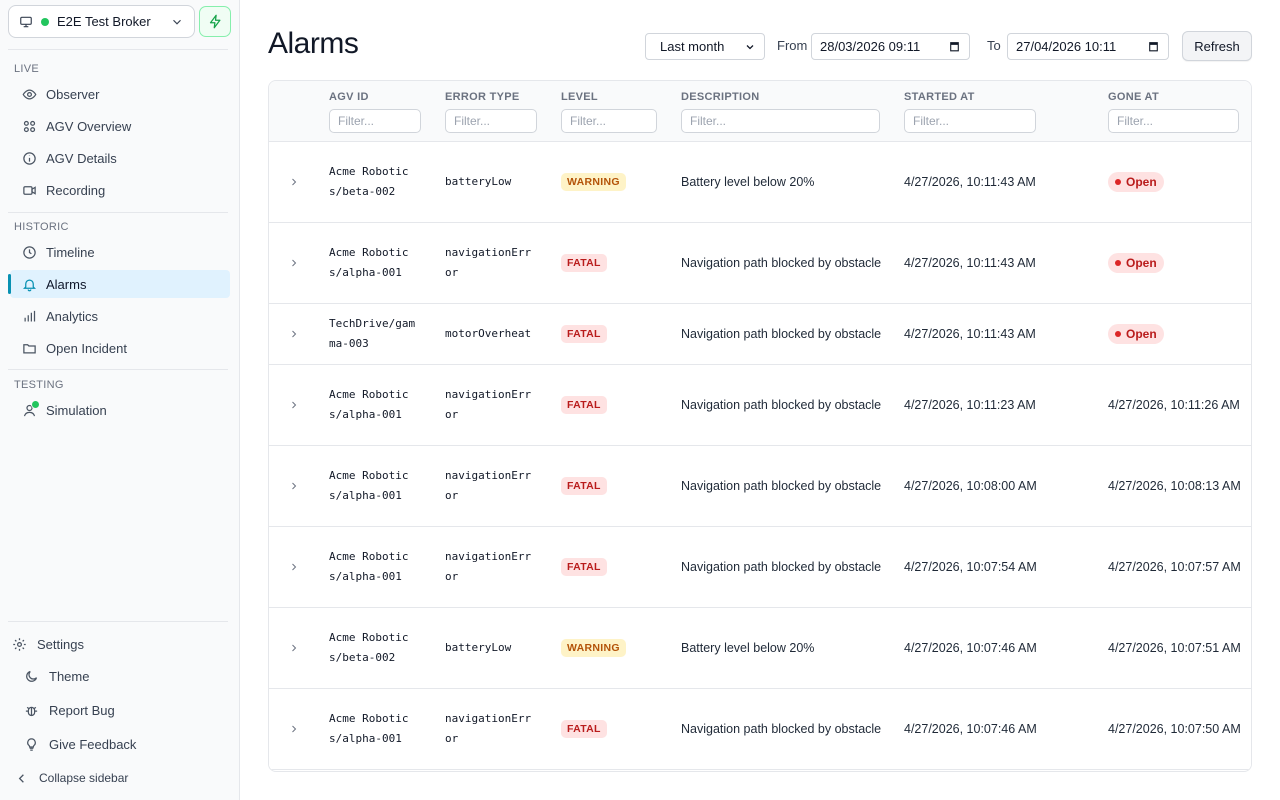 The height and width of the screenshot is (800, 1280). What do you see at coordinates (488, 333) in the screenshot?
I see `error-type-cell: motorOverheat` at bounding box center [488, 333].